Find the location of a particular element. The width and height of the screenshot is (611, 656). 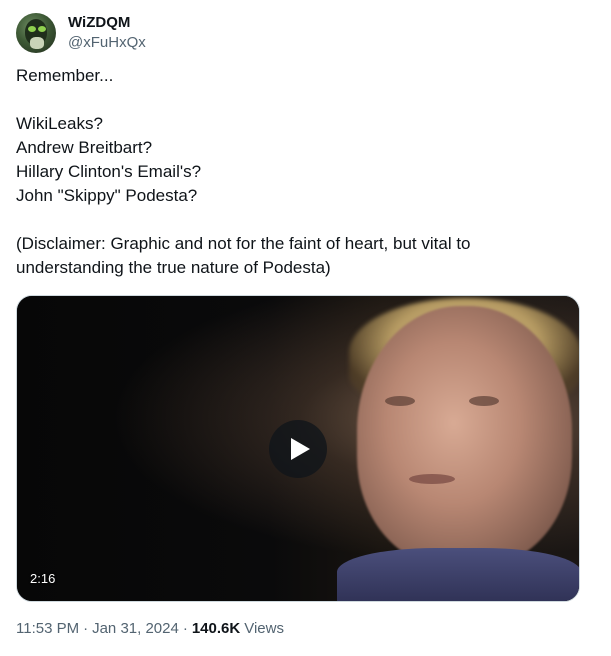

tweet-line: Andrew Breitbart? is located at coordinates (84, 147).